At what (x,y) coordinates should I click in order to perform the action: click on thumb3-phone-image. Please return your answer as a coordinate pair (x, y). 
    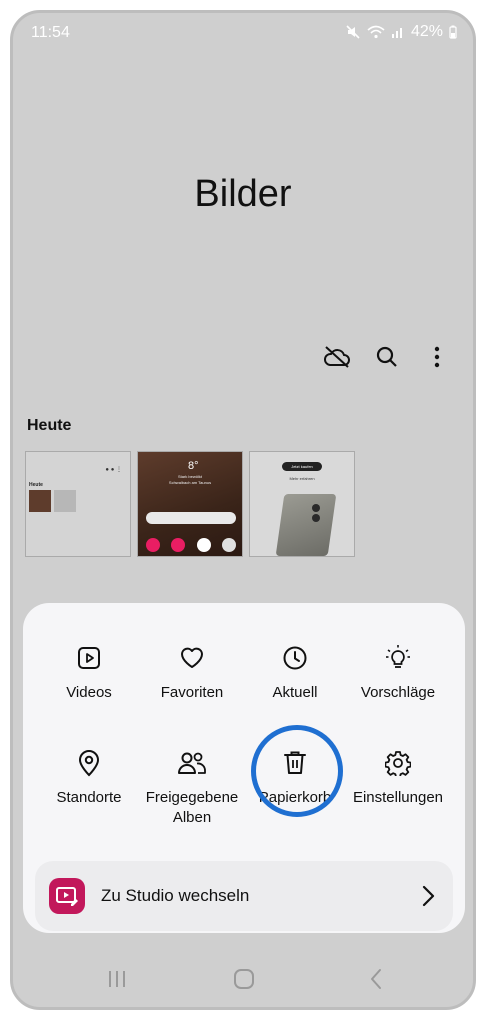
    Looking at the image, I should click on (306, 525).